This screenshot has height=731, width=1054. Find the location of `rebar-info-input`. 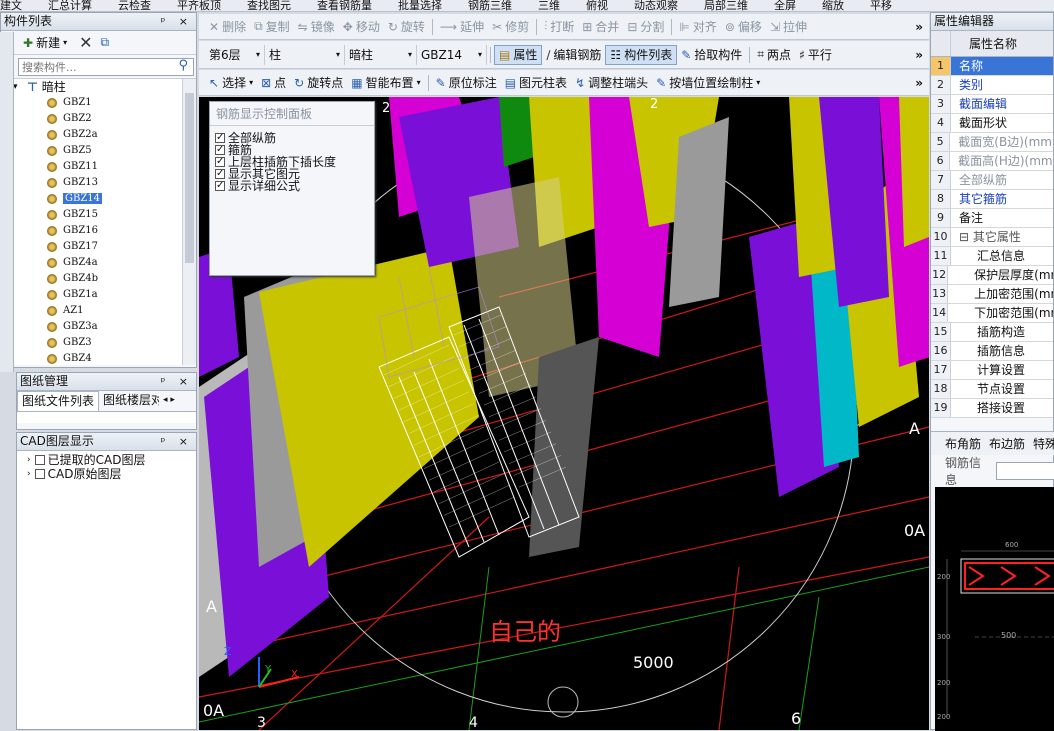

rebar-info-input is located at coordinates (1025, 471).